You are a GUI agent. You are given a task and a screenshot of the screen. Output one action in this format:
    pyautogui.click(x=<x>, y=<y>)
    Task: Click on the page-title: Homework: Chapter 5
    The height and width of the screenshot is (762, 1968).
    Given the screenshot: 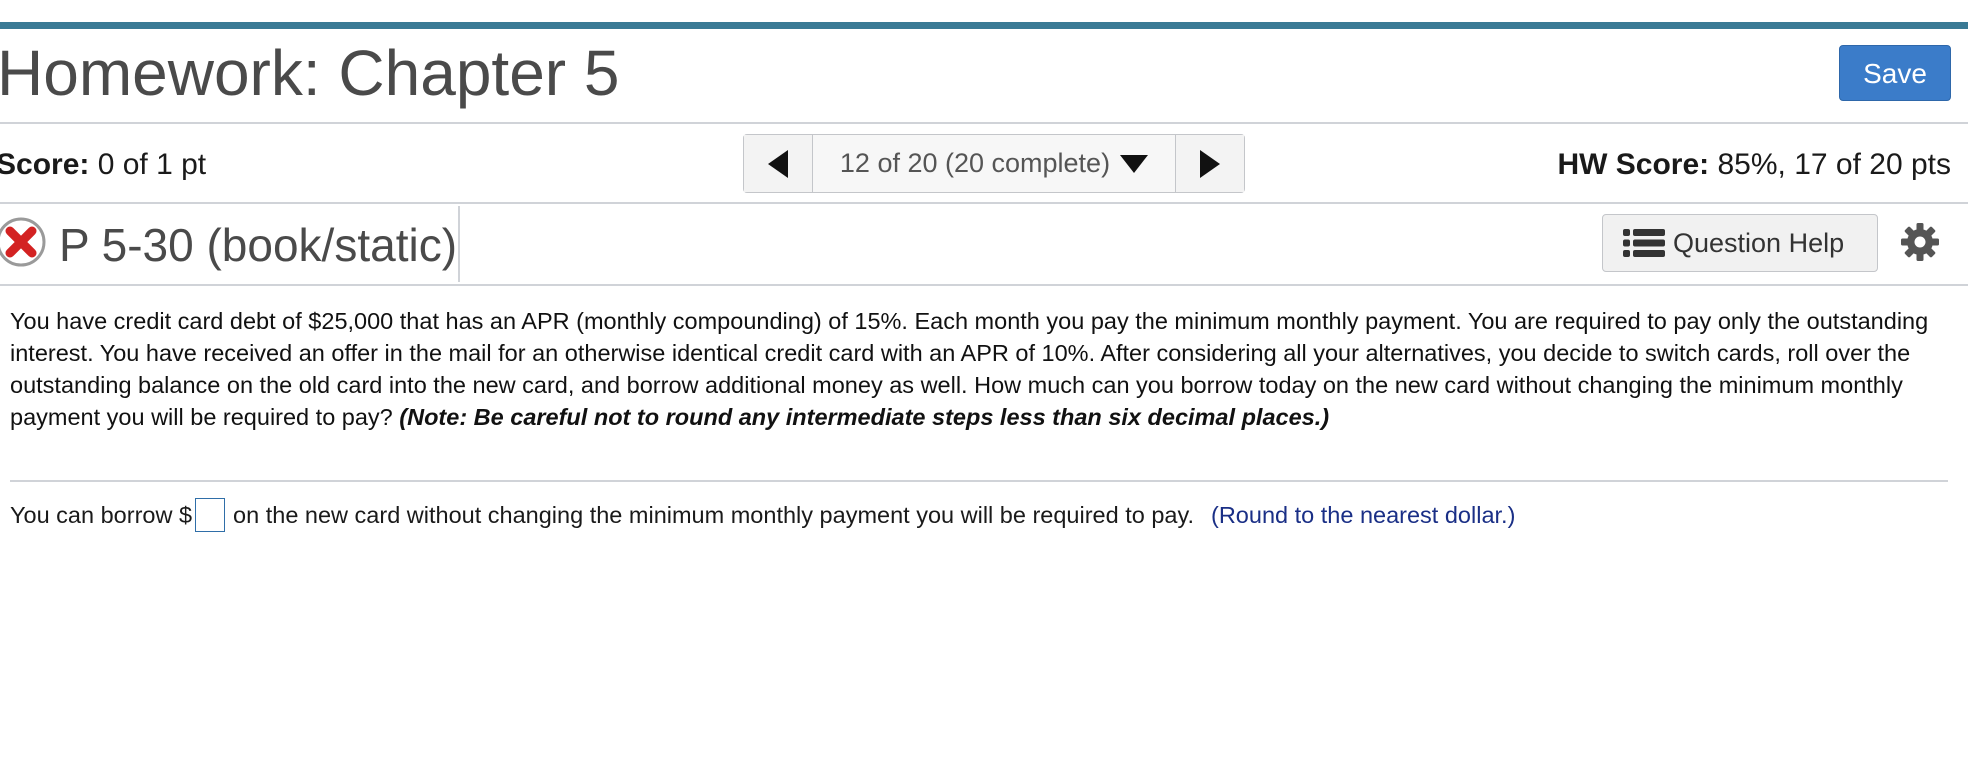 What is the action you would take?
    pyautogui.click(x=310, y=73)
    